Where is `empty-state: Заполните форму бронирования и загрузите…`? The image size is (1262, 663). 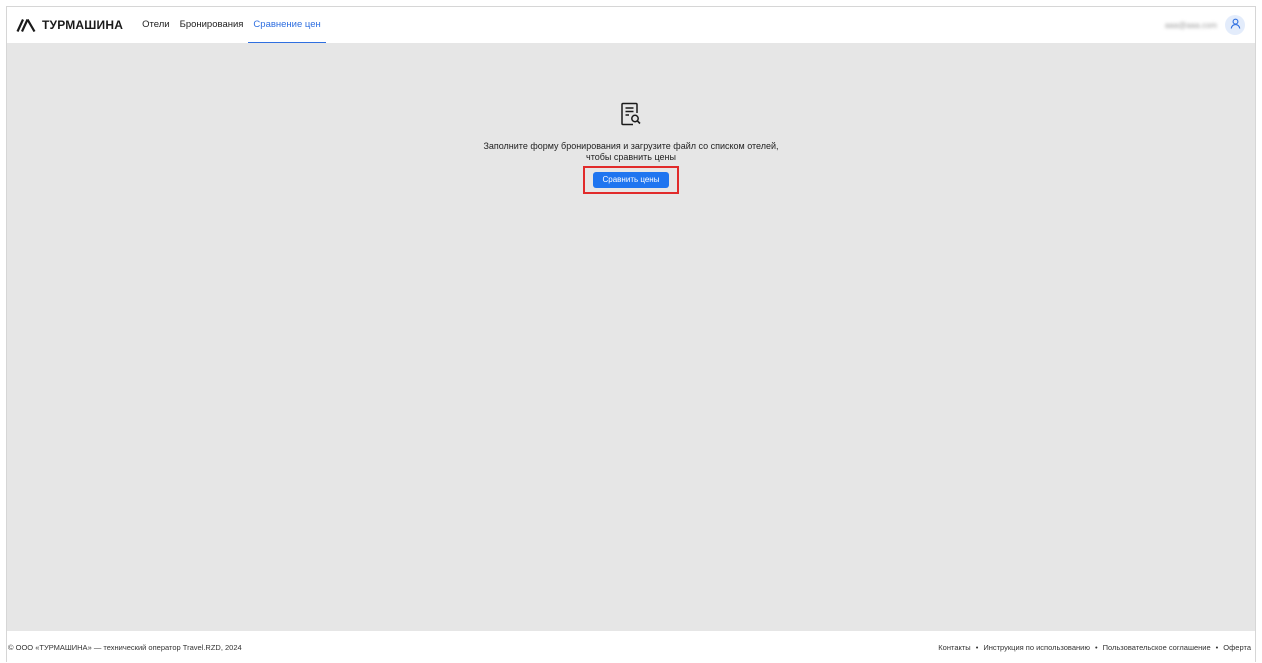
empty-state: Заполните форму бронирования и загрузите… is located at coordinates (631, 147).